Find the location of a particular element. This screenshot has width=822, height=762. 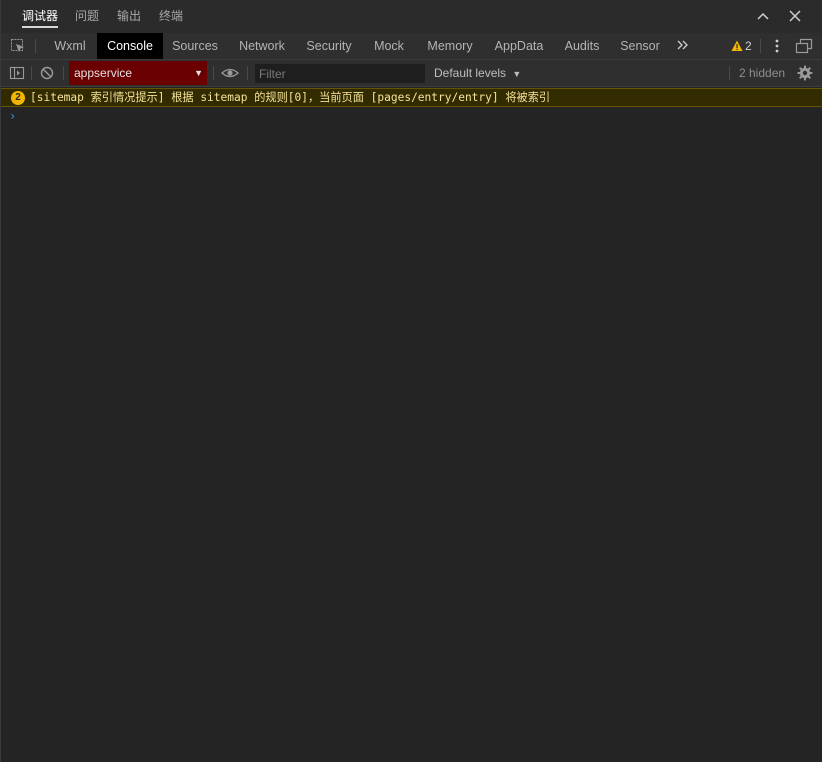

live-expression-button is located at coordinates (230, 73).